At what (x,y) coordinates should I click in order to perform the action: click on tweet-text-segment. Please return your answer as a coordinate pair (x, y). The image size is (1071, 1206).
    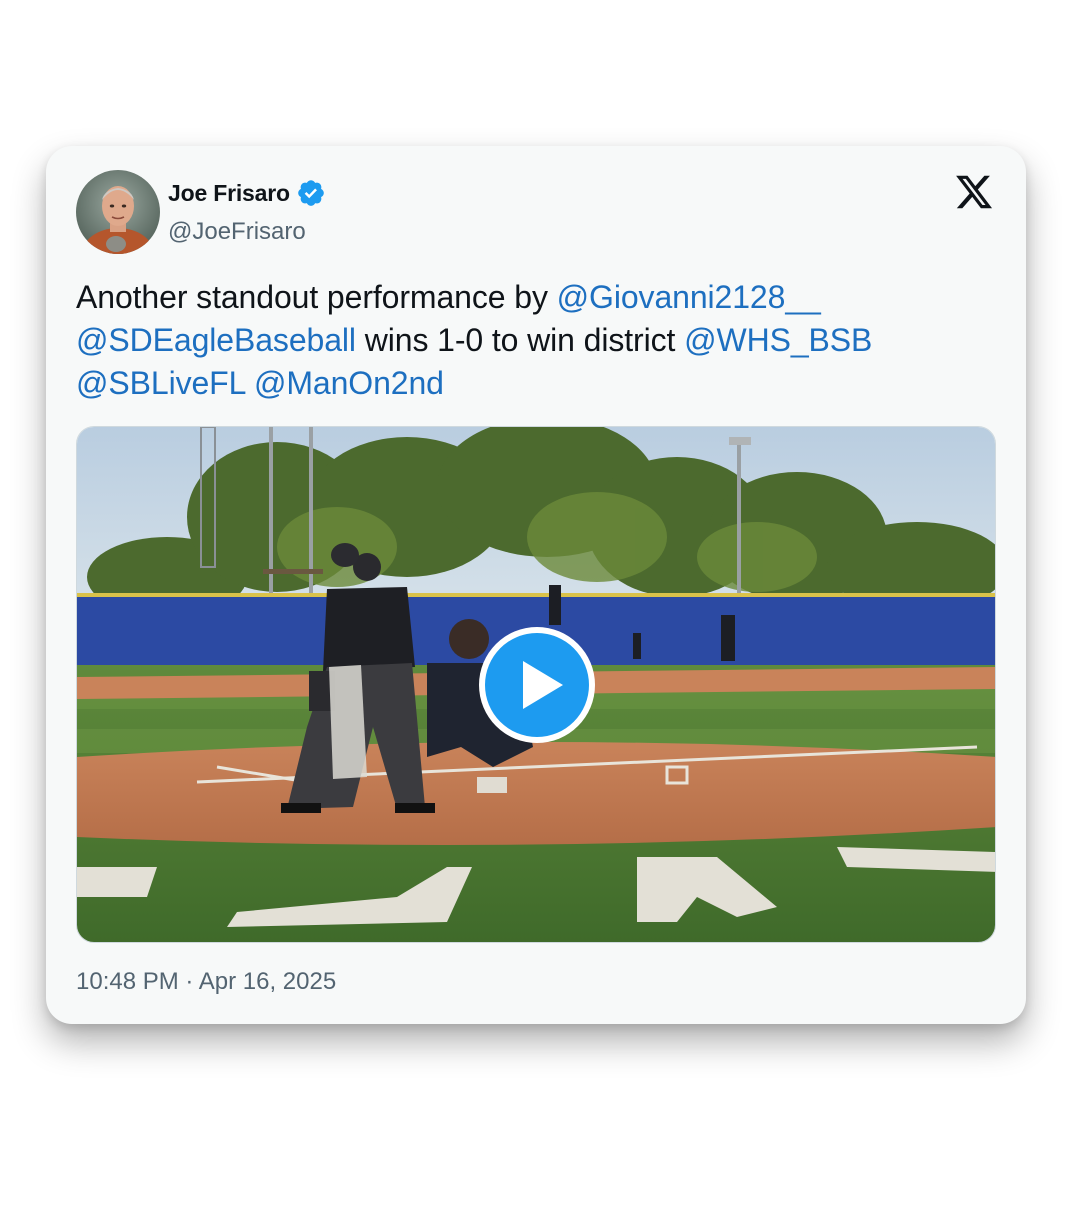
    Looking at the image, I should click on (249, 383).